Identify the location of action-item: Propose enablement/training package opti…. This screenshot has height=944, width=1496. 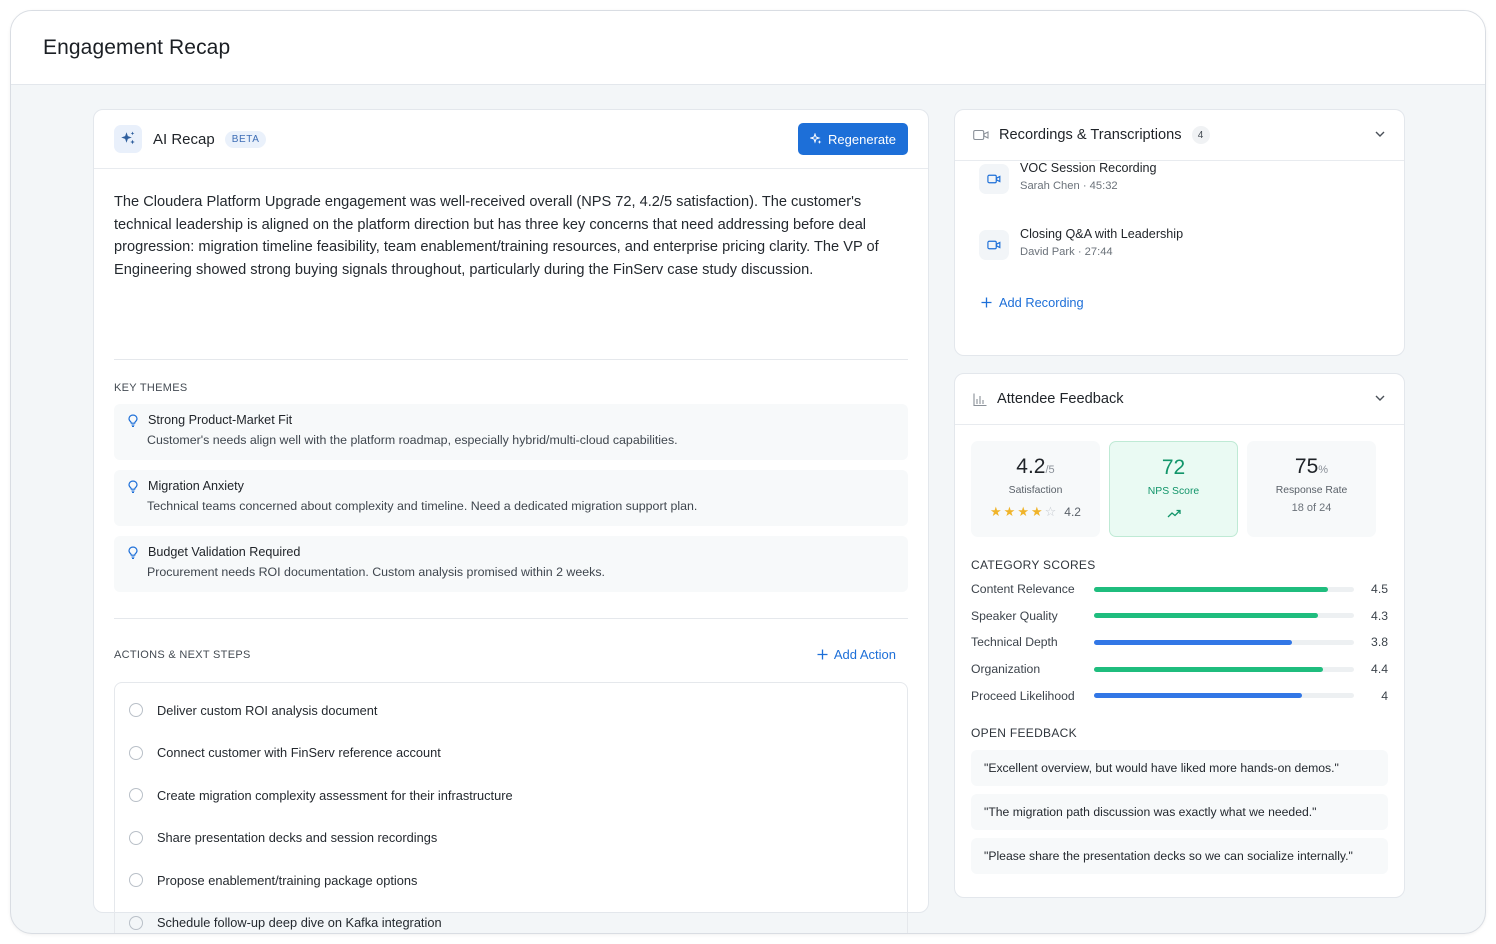
(511, 880).